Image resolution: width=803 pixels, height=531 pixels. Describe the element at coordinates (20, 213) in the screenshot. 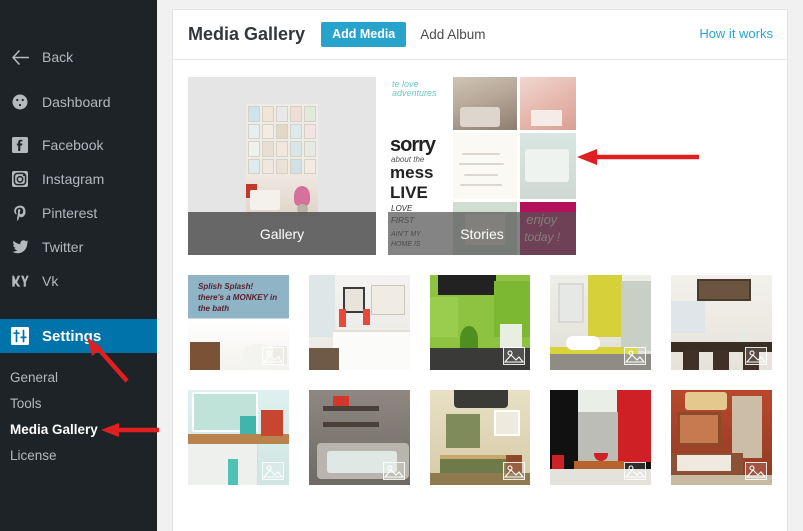

I see `pinterest-icon` at that location.